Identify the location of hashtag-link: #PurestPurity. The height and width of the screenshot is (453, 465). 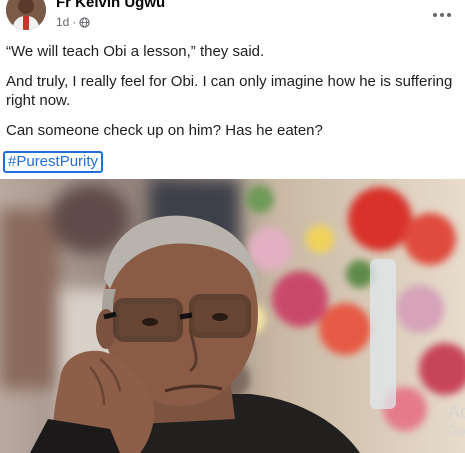
(53, 162).